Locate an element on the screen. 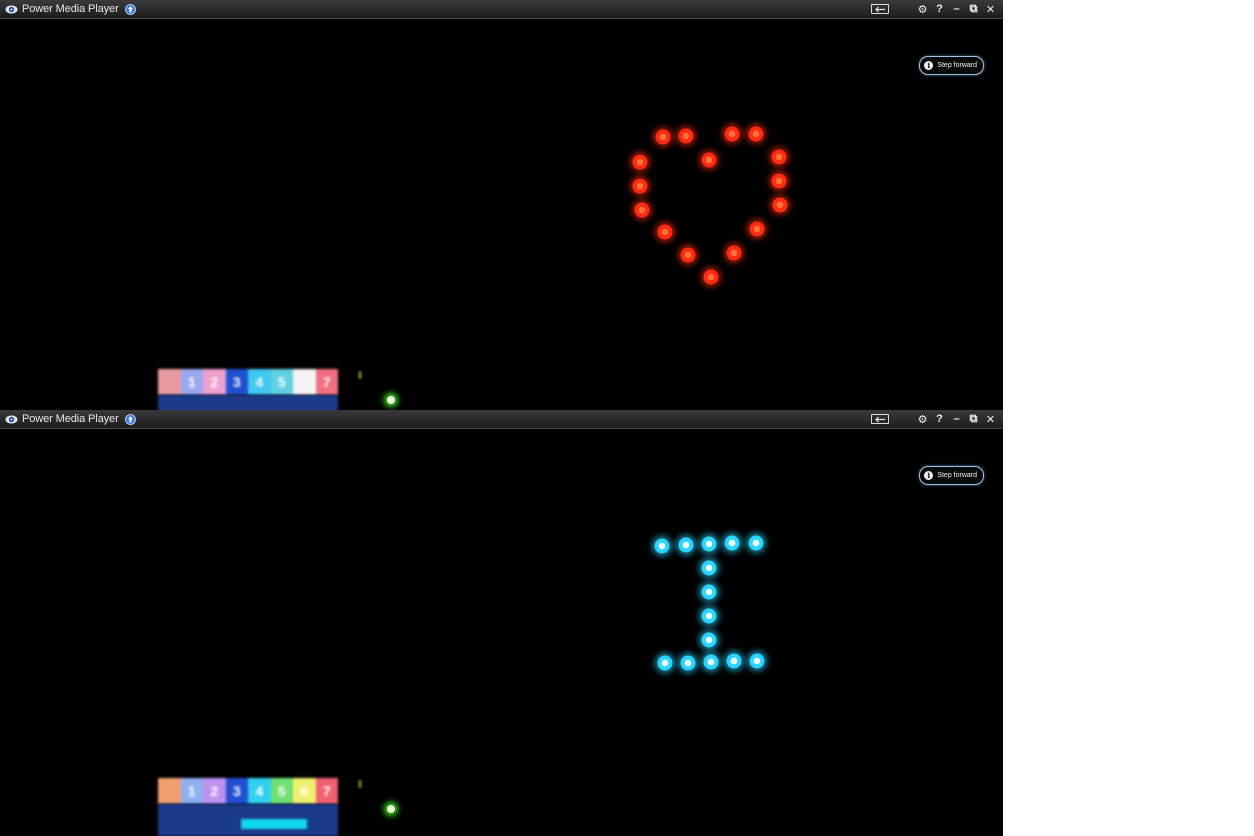 This screenshot has height=836, width=1254. led-heart-pattern is located at coordinates (710, 205).